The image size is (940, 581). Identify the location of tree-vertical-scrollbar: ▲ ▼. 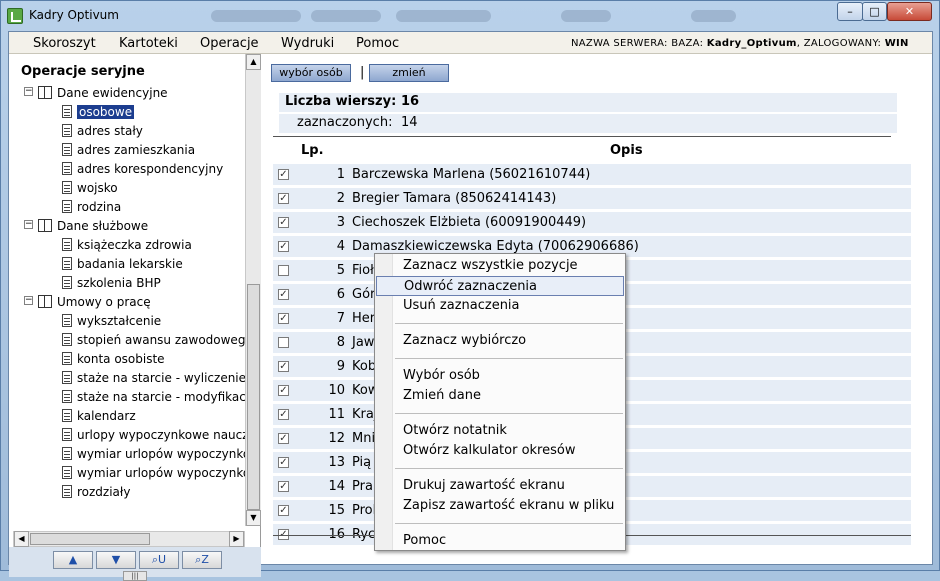
(253, 290).